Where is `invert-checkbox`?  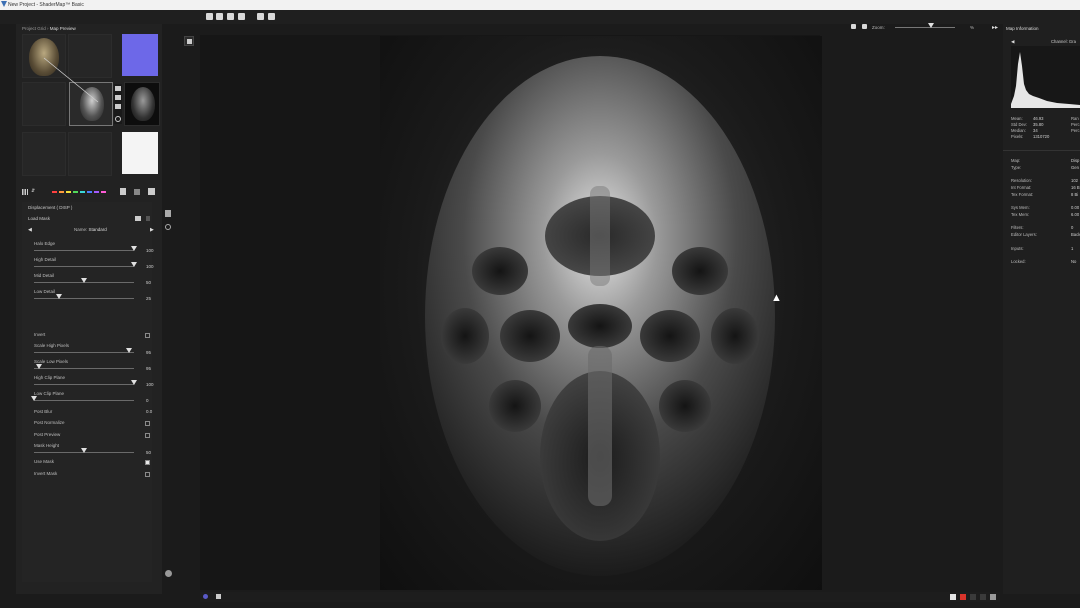
invert-checkbox is located at coordinates (147, 335).